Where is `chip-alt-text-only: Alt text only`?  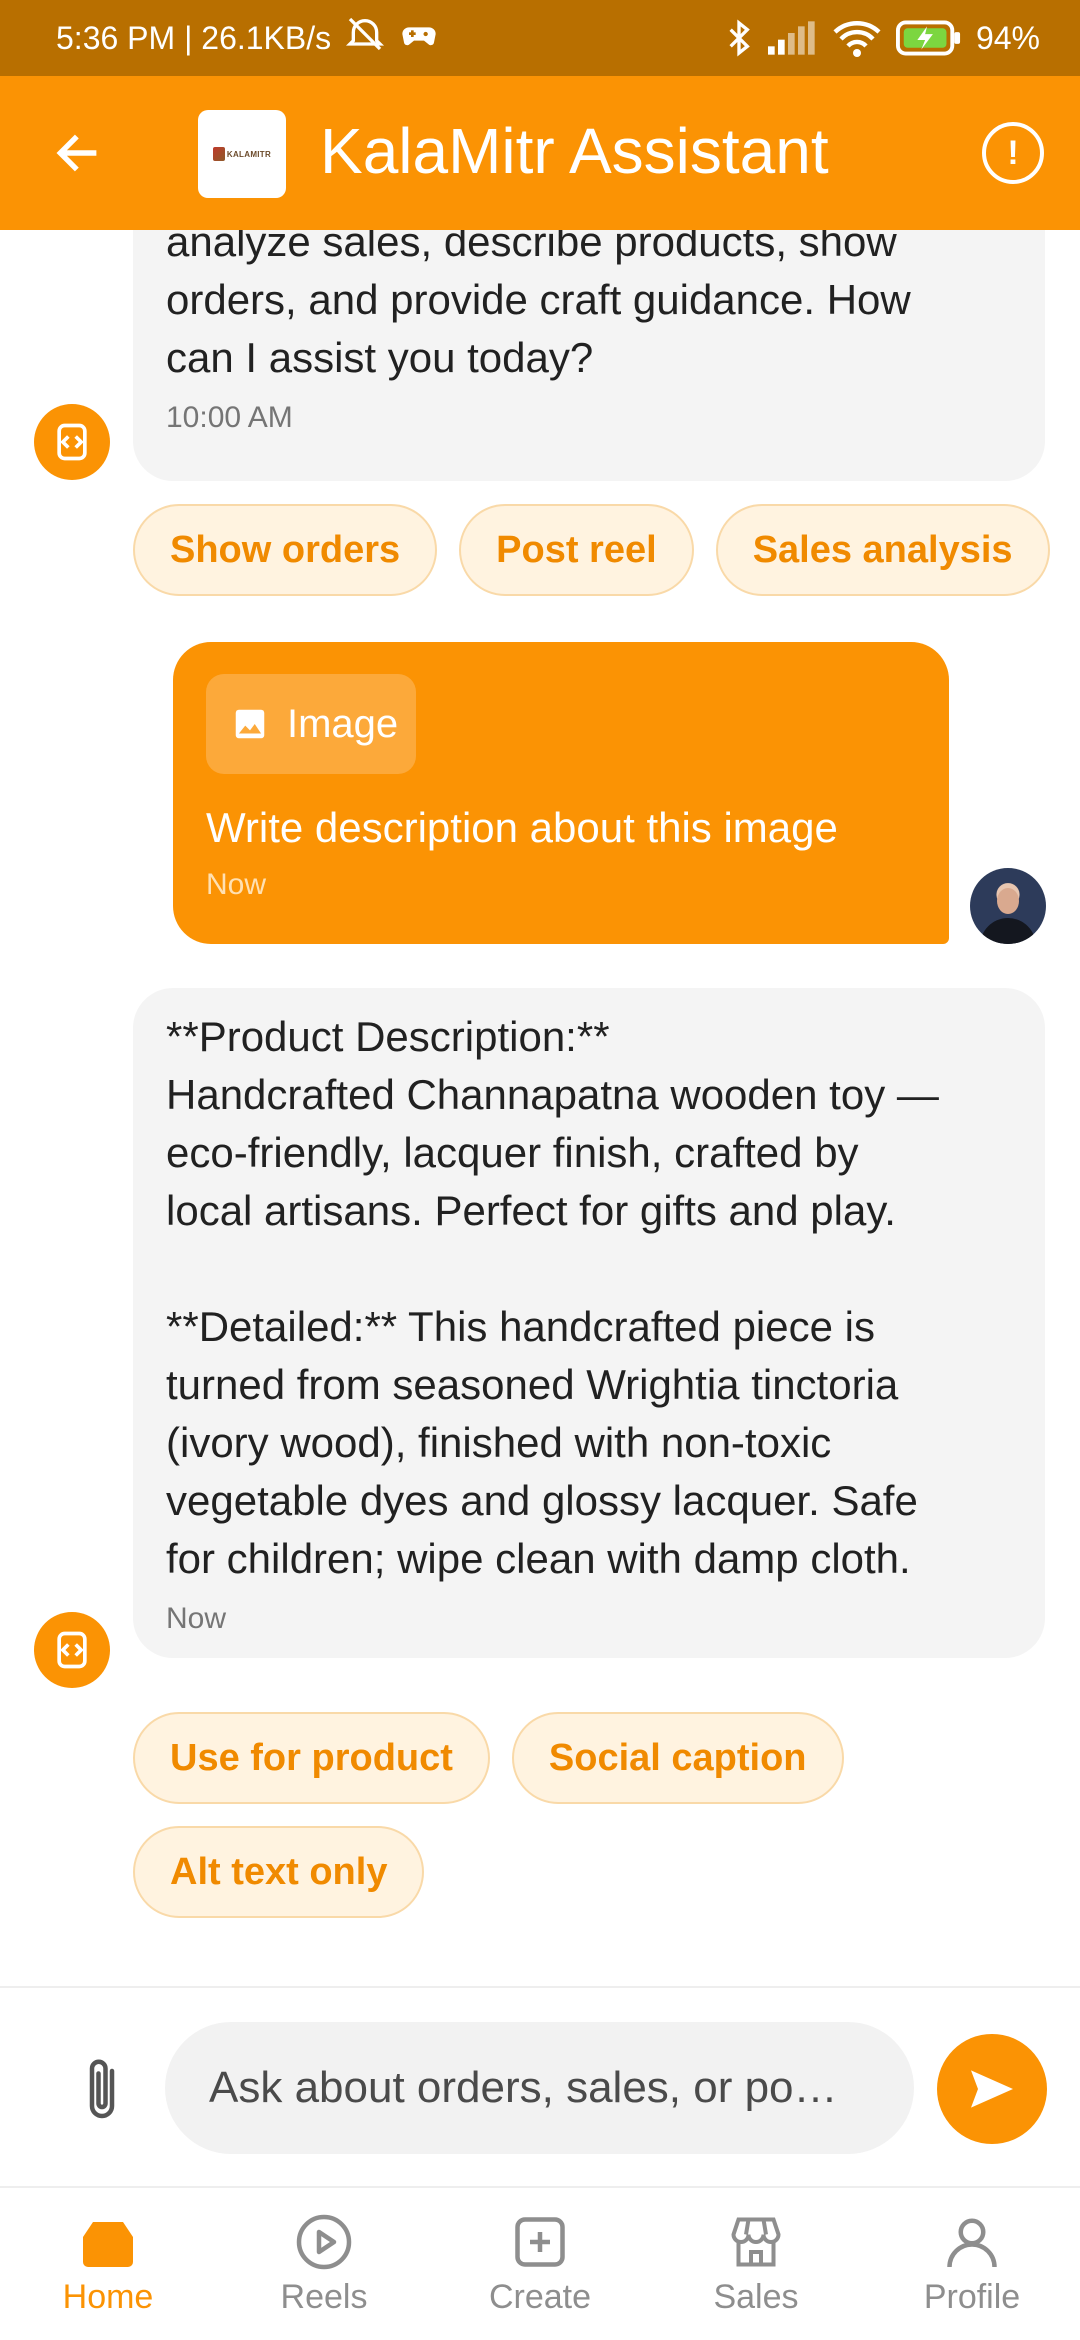
chip-alt-text-only: Alt text only is located at coordinates (279, 1872).